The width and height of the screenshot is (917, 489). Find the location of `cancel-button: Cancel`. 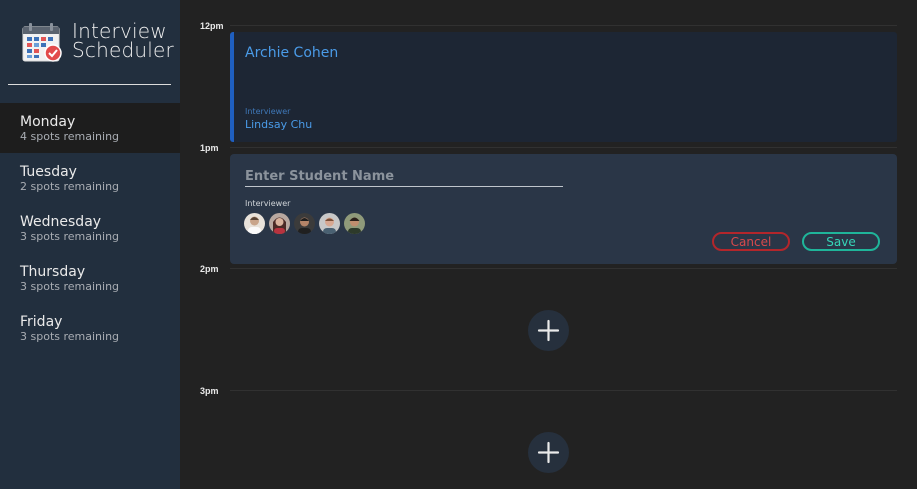

cancel-button: Cancel is located at coordinates (751, 241).